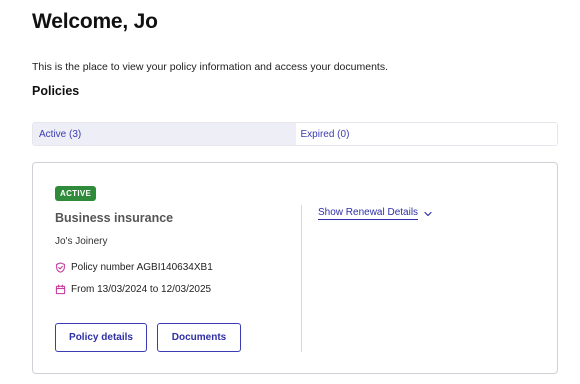 The image size is (580, 384). I want to click on chevron-down-icon, so click(428, 214).